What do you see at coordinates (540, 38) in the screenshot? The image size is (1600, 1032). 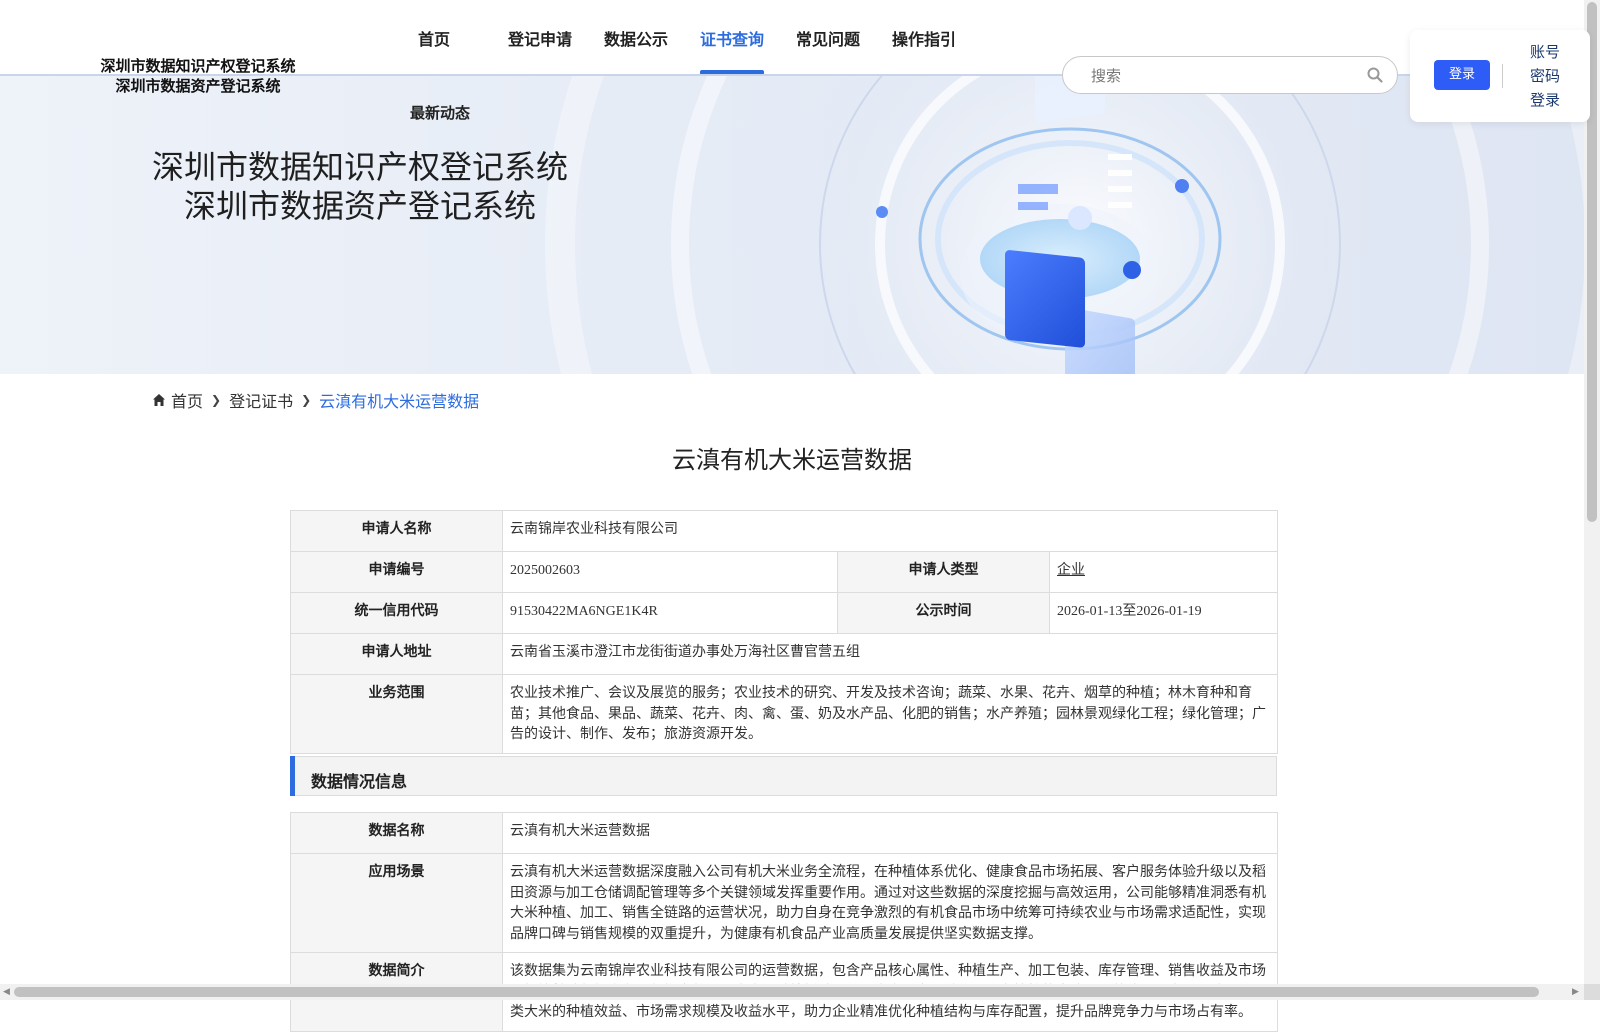 I see `nav-item-registration: 登记申请` at bounding box center [540, 38].